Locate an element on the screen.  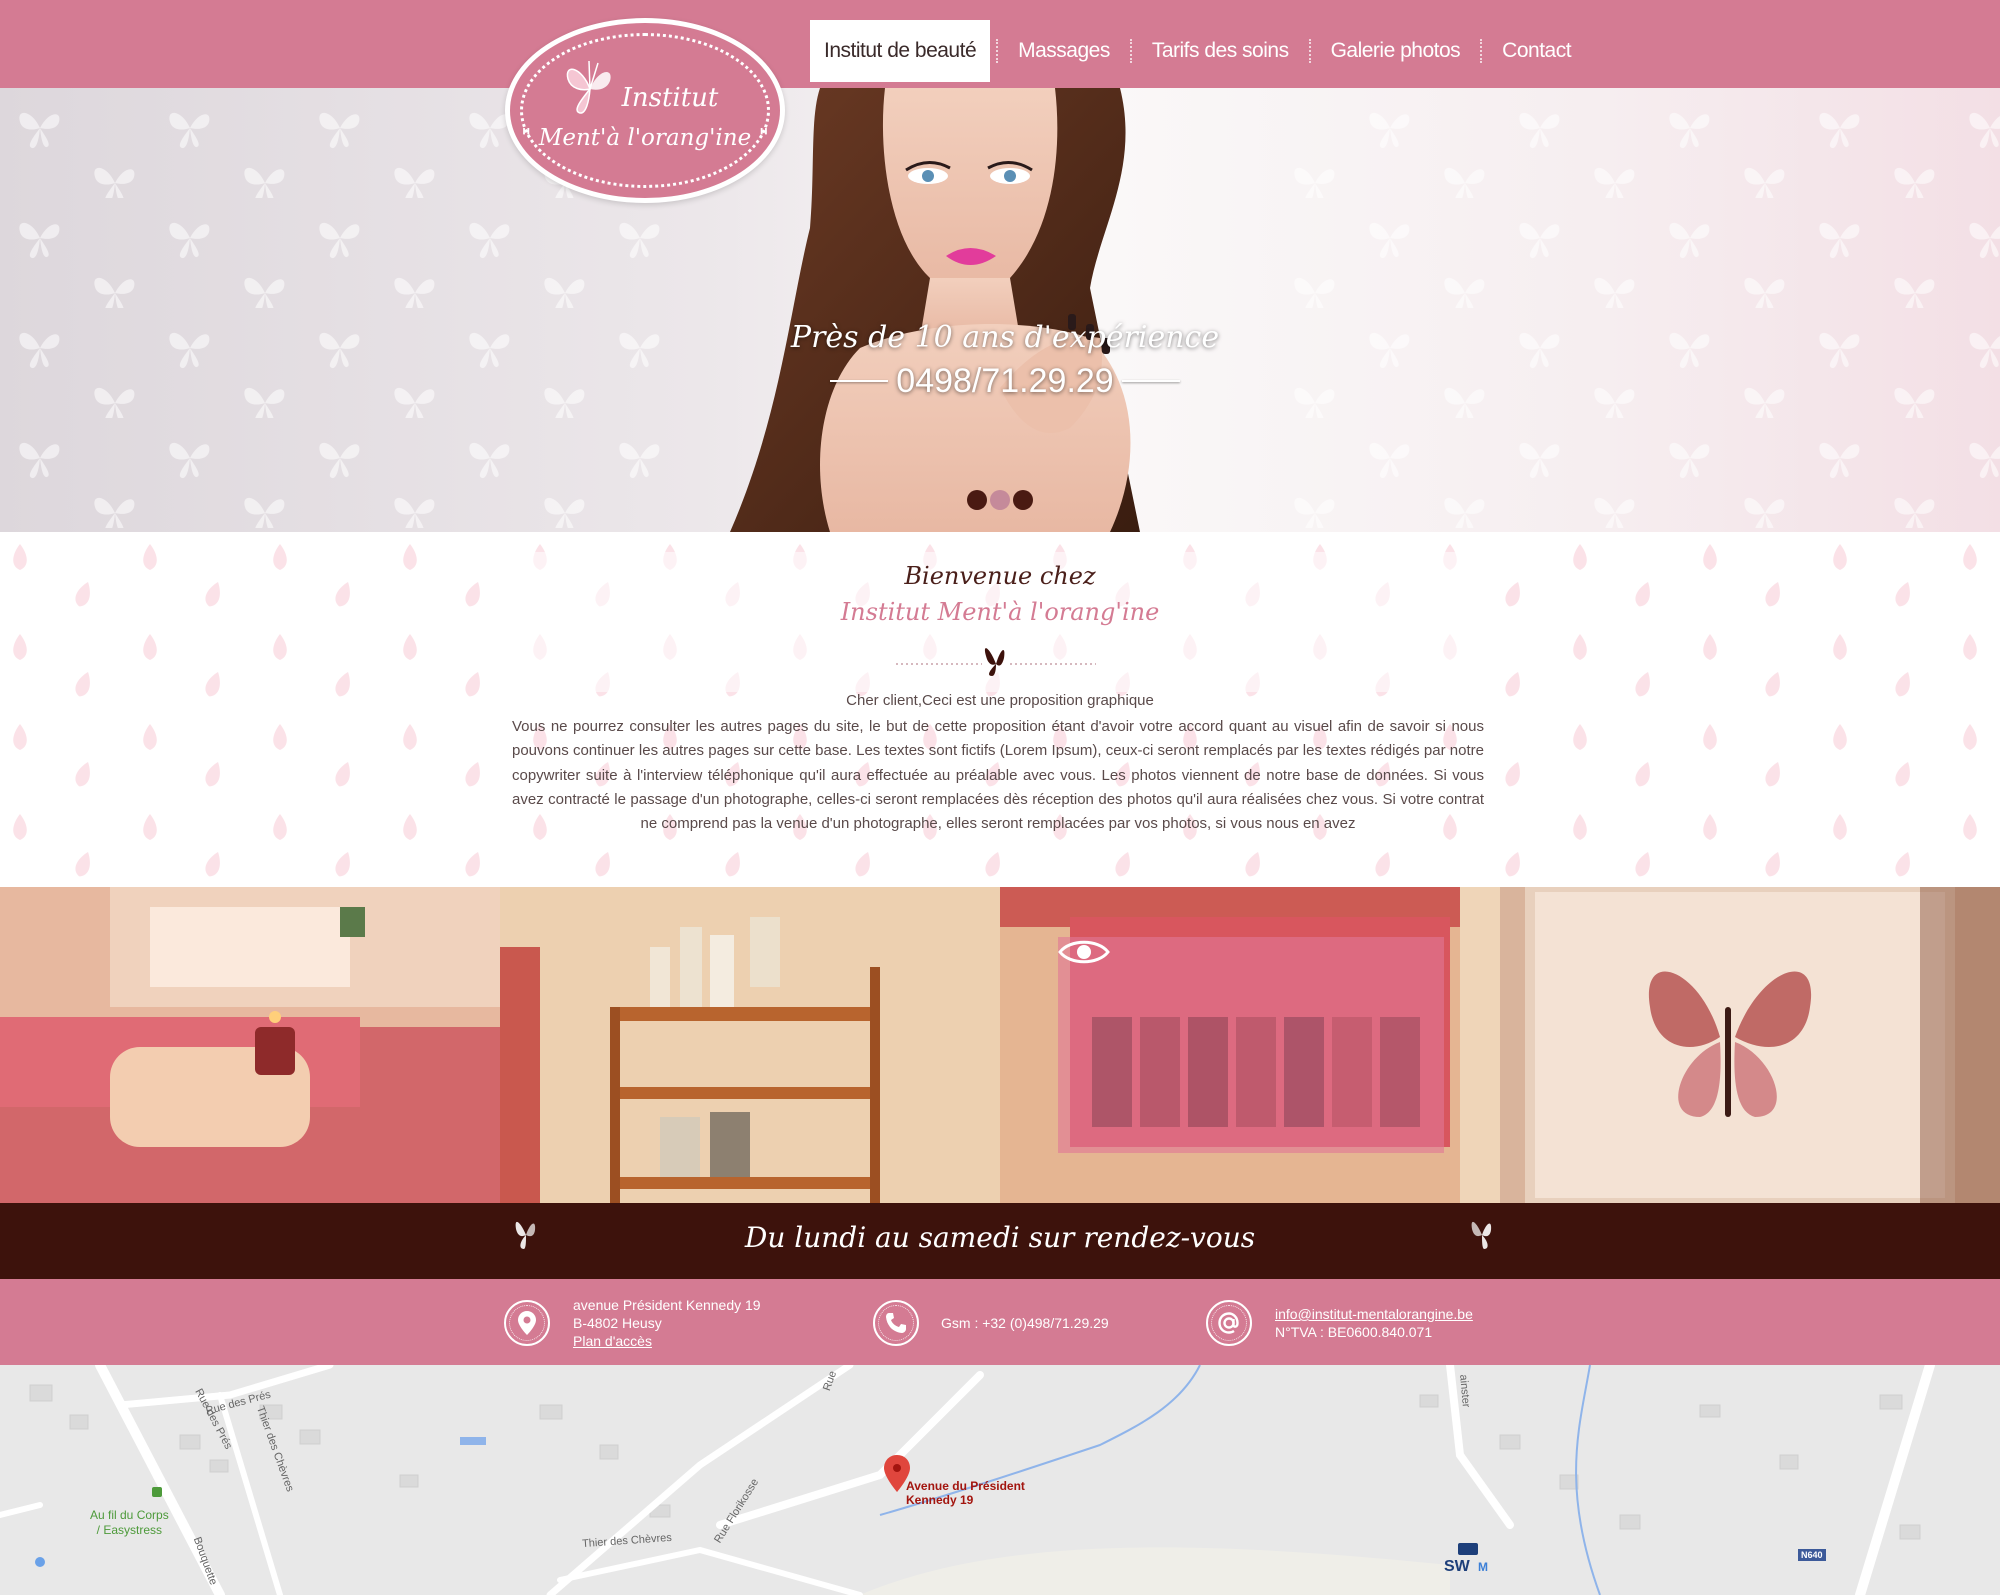
hero-phone-block: 0498/71.29.29 is located at coordinates (1005, 381).